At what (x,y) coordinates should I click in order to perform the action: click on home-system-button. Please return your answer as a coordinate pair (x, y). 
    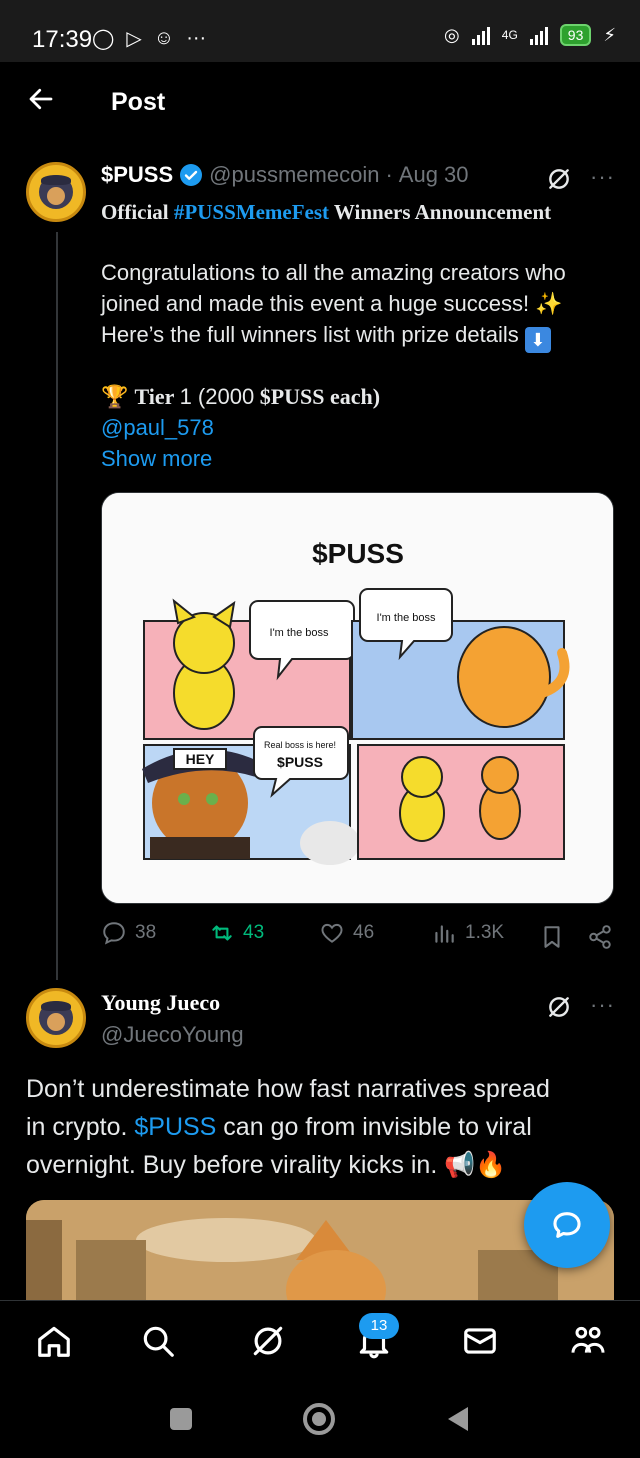
    Looking at the image, I should click on (319, 1419).